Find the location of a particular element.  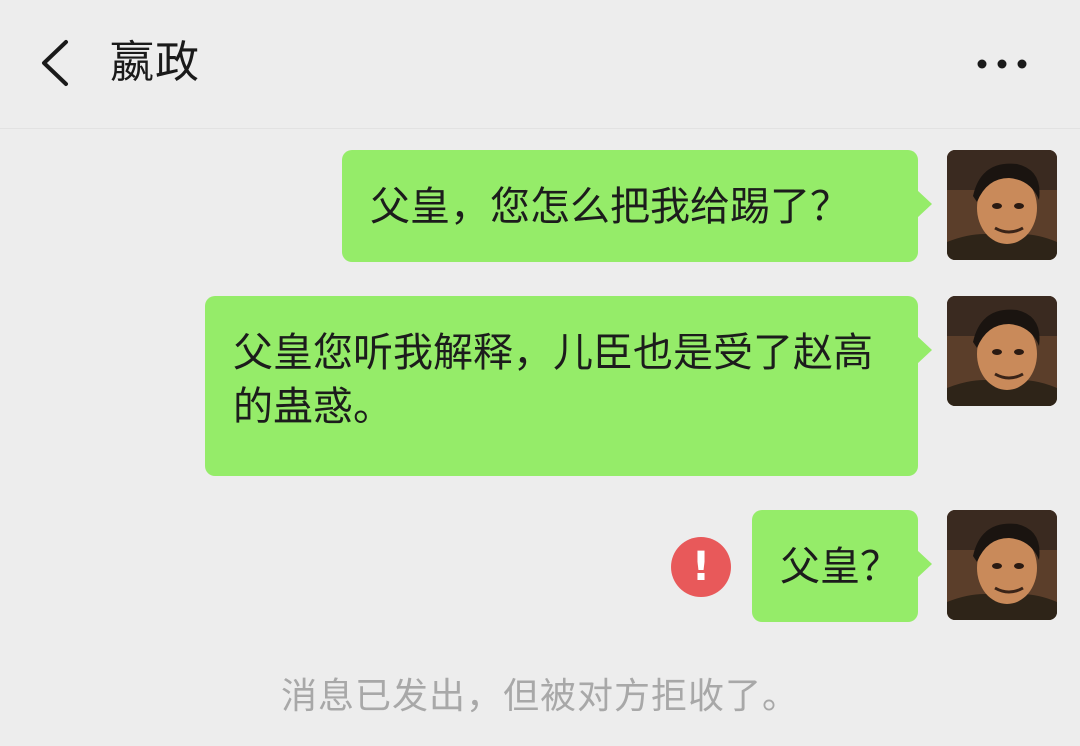

exclamation-icon: ! is located at coordinates (701, 567).